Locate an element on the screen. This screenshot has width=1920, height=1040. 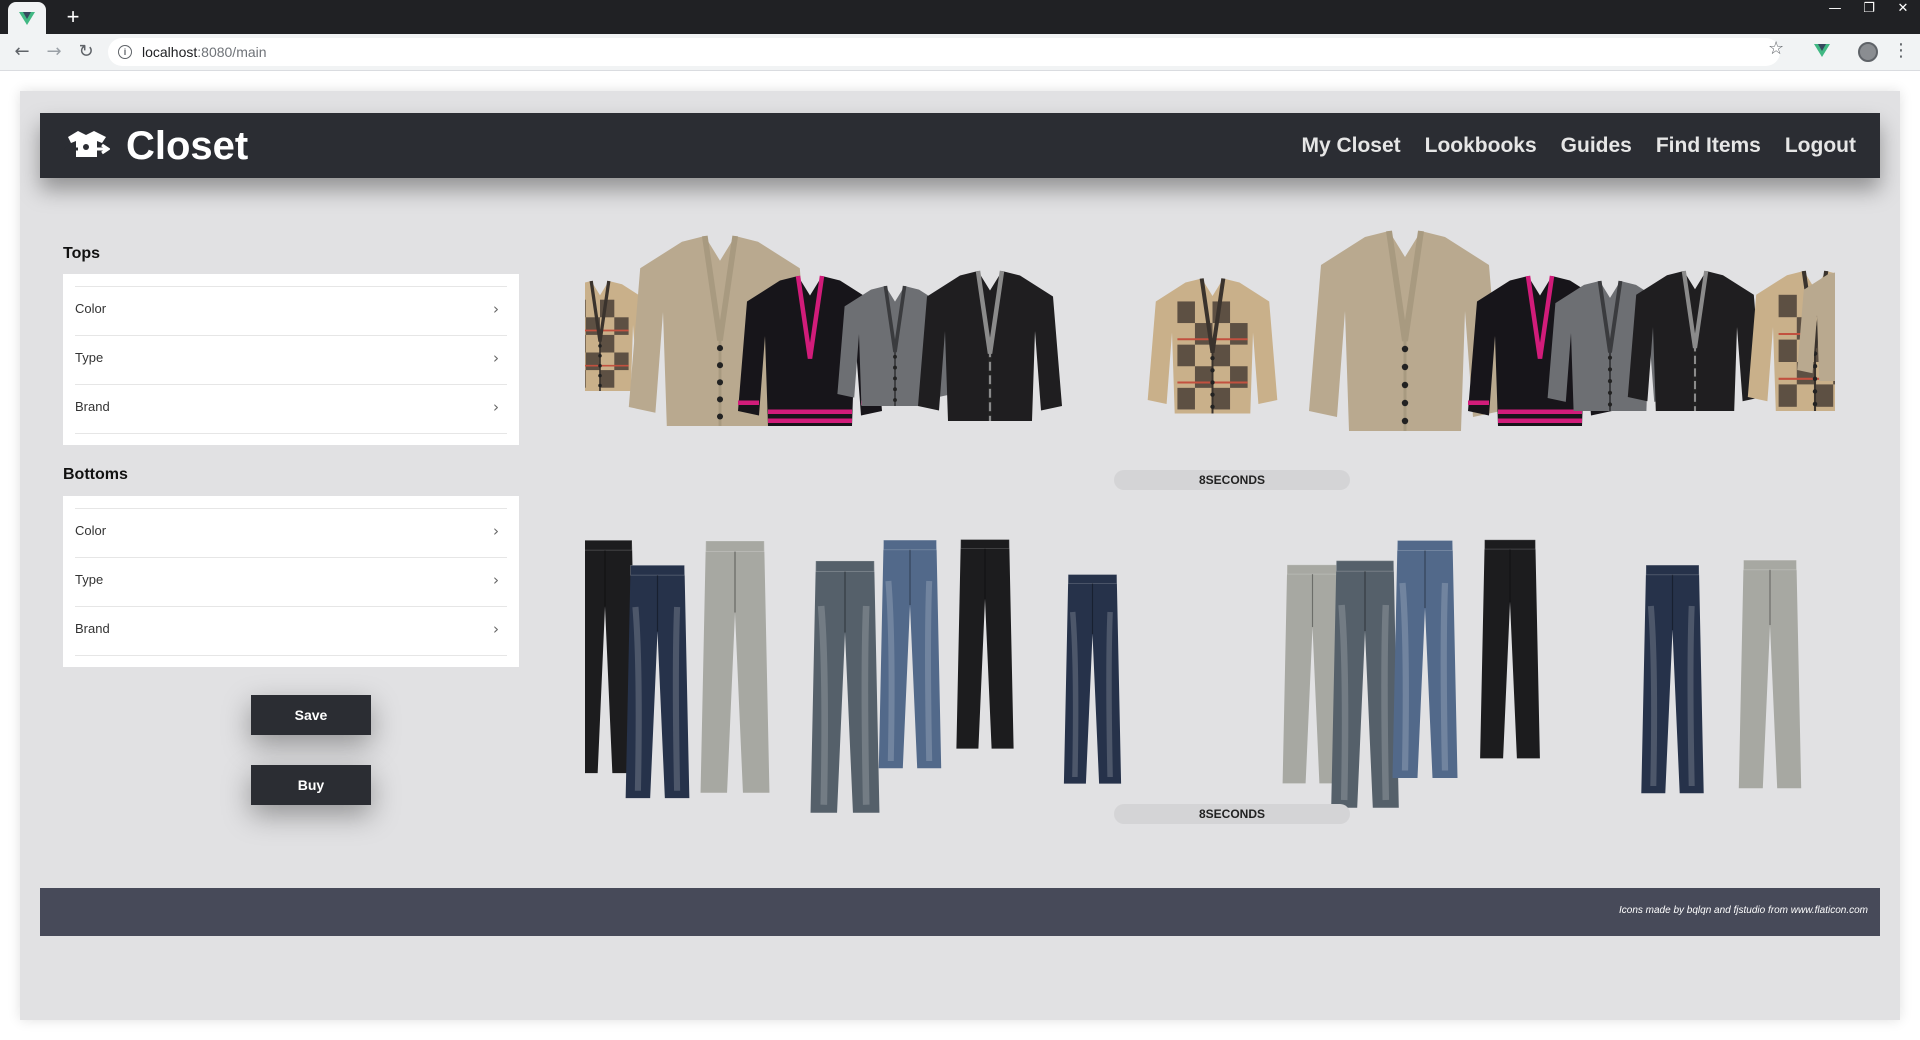
browser-menu-icon: ⋮ is located at coordinates (1901, 50).